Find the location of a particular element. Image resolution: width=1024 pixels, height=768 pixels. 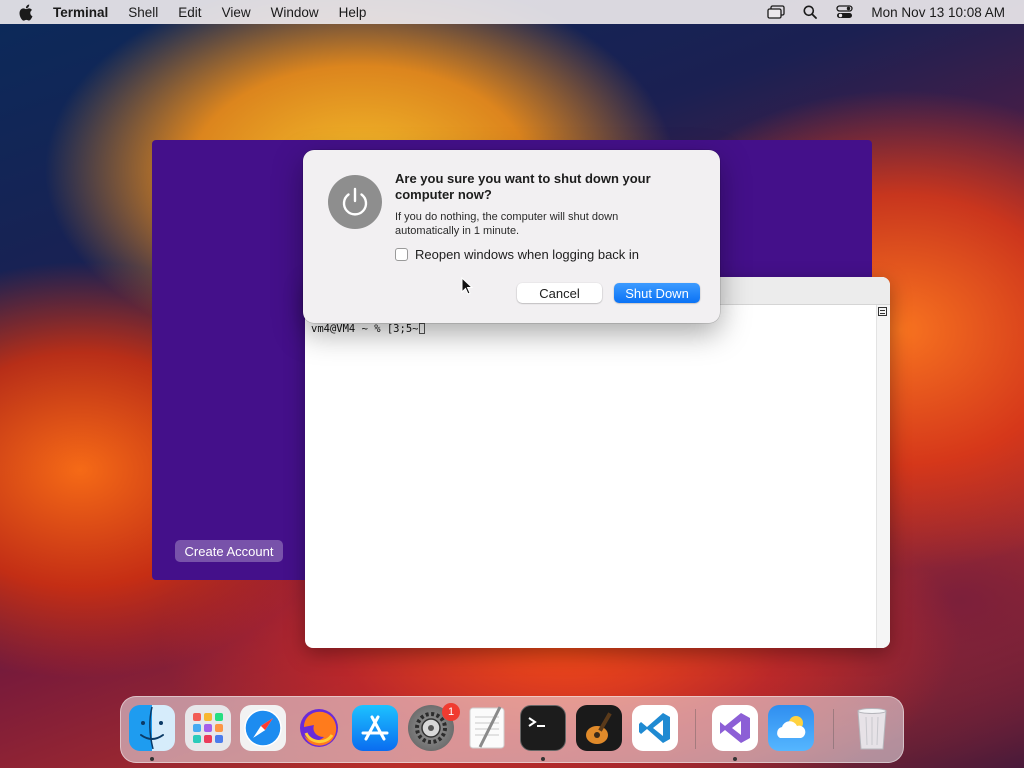

control-center-icon is located at coordinates (844, 12).